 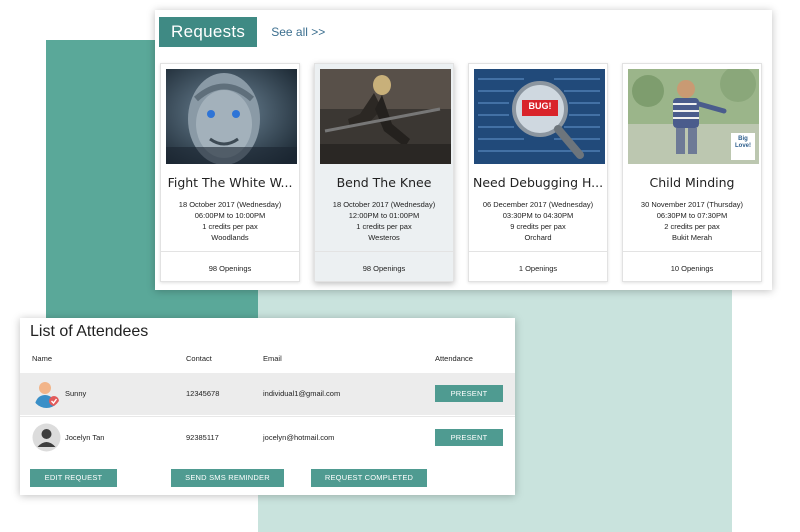 I want to click on attendee-name: Jocelyn Tan, so click(x=85, y=437).